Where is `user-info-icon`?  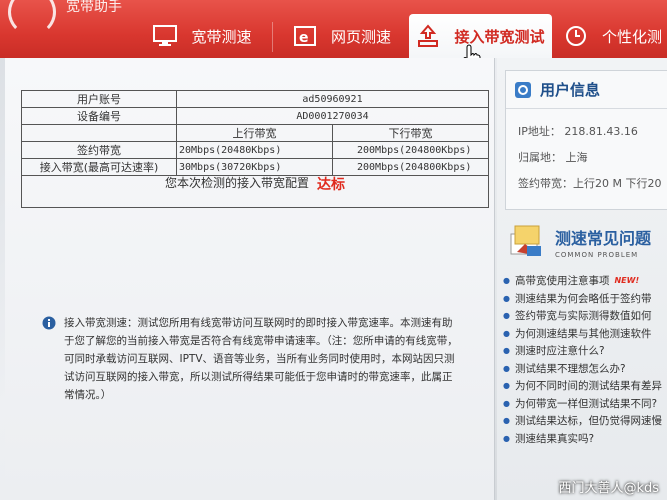 user-info-icon is located at coordinates (523, 89).